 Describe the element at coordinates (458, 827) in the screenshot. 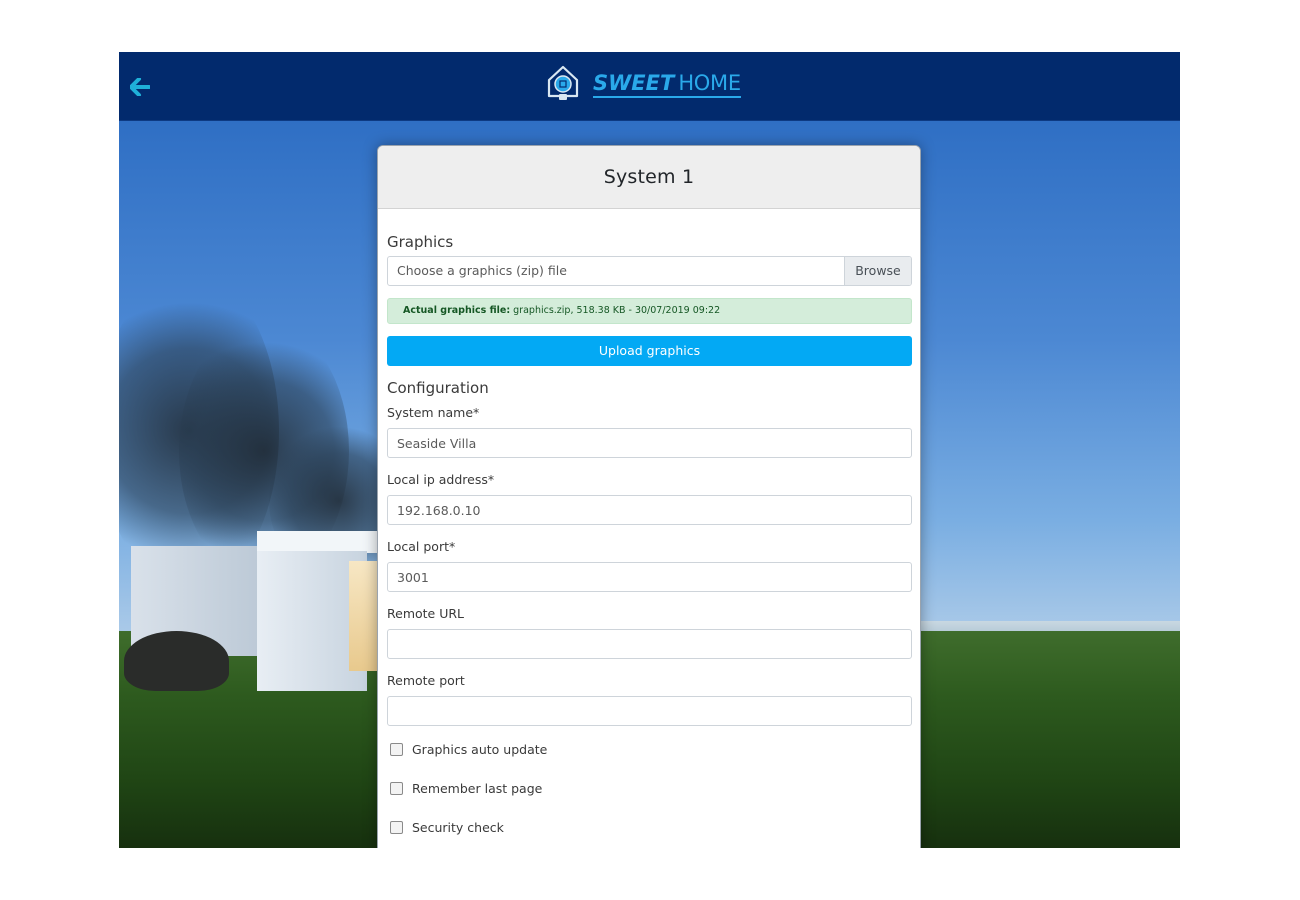

I see `checkbox-label: Security check` at that location.